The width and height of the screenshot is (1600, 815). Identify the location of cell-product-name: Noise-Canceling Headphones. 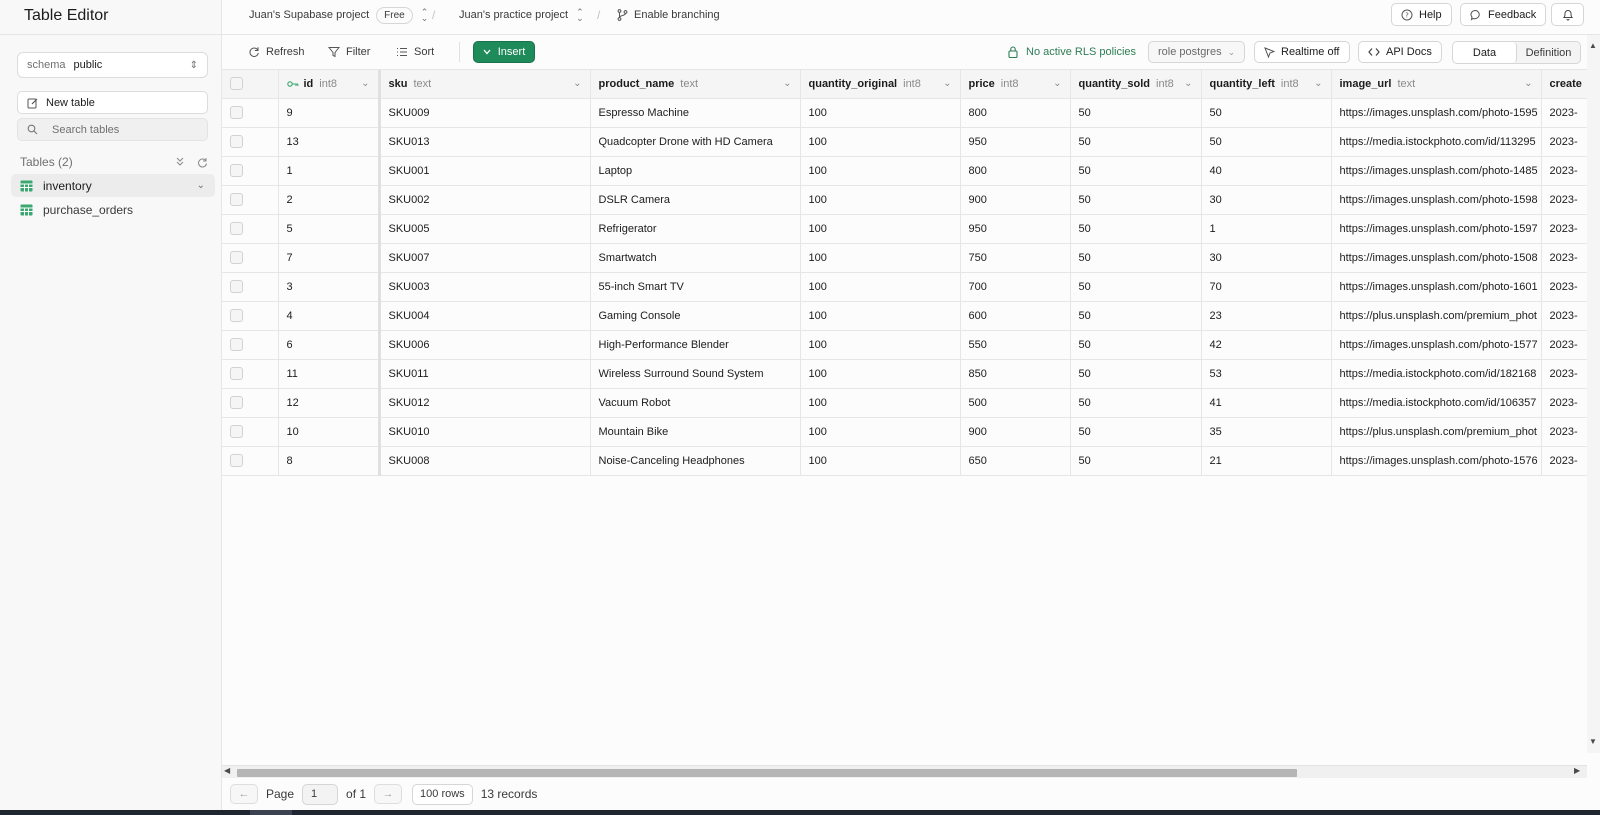
(695, 461).